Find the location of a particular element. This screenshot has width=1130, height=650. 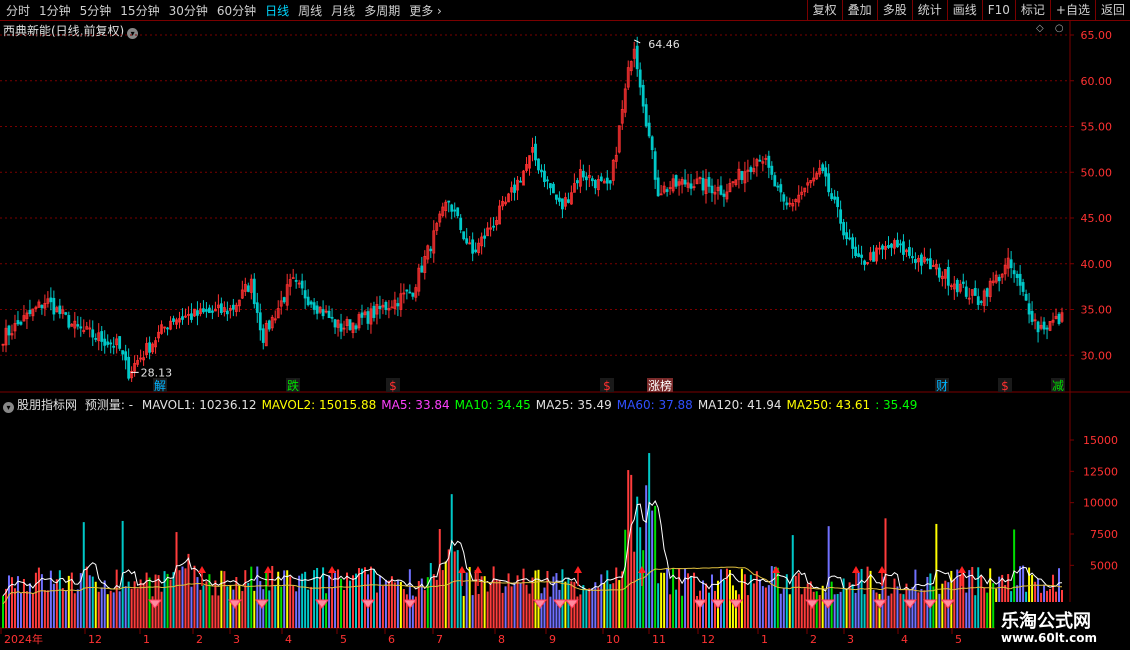

event-marker-4: 涨榜 is located at coordinates (660, 385).